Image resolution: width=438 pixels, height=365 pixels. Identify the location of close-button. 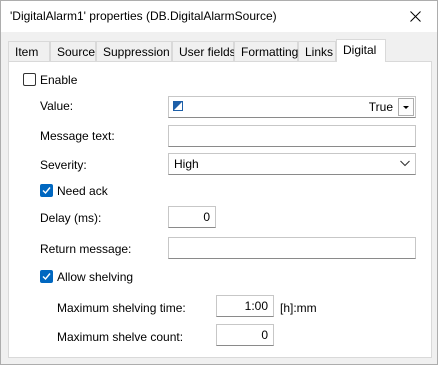
(415, 16).